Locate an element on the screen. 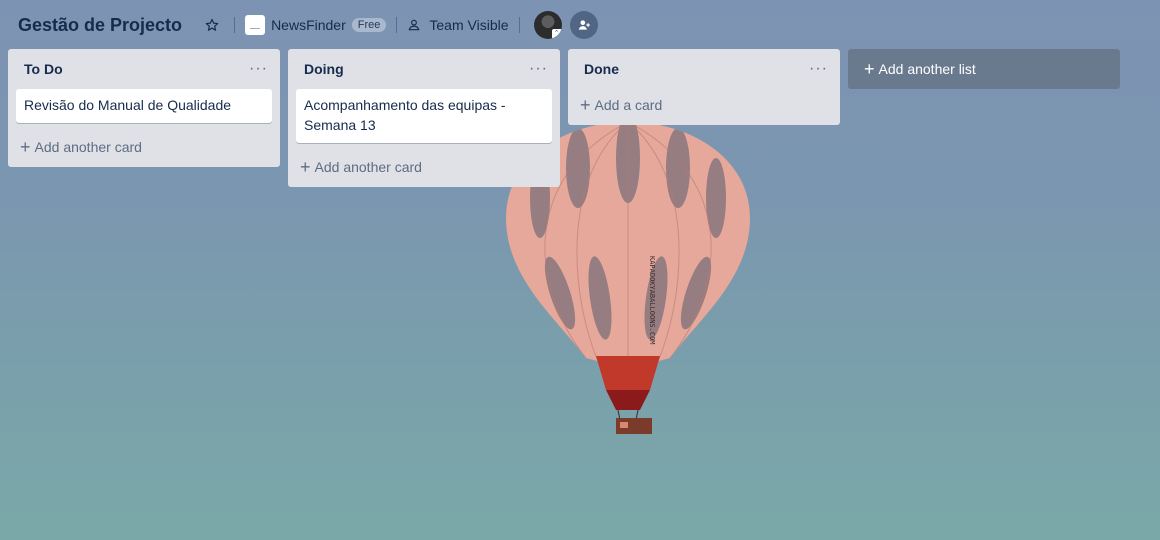 Image resolution: width=1160 pixels, height=540 pixels. star-icon is located at coordinates (212, 24).